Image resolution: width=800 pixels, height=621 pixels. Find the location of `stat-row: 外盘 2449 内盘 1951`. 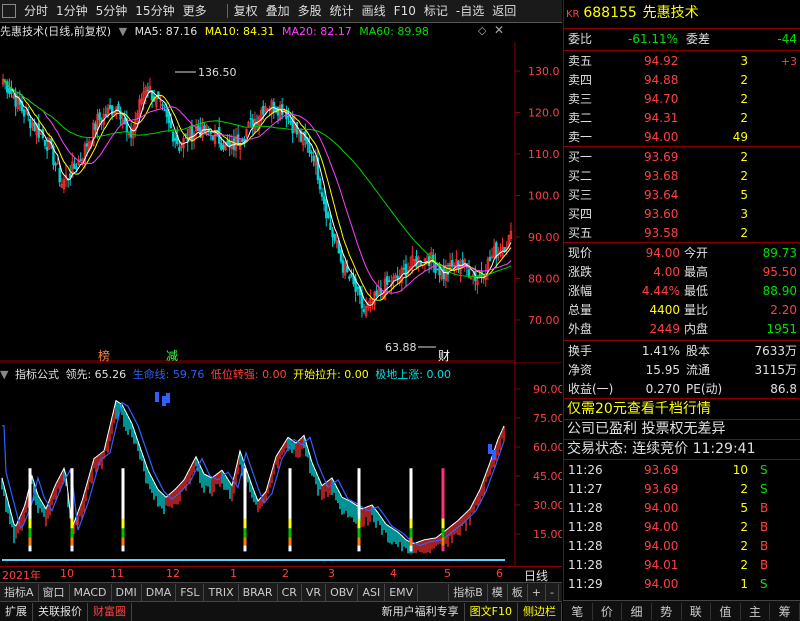

stat-row: 外盘 2449 内盘 1951 is located at coordinates (682, 329).